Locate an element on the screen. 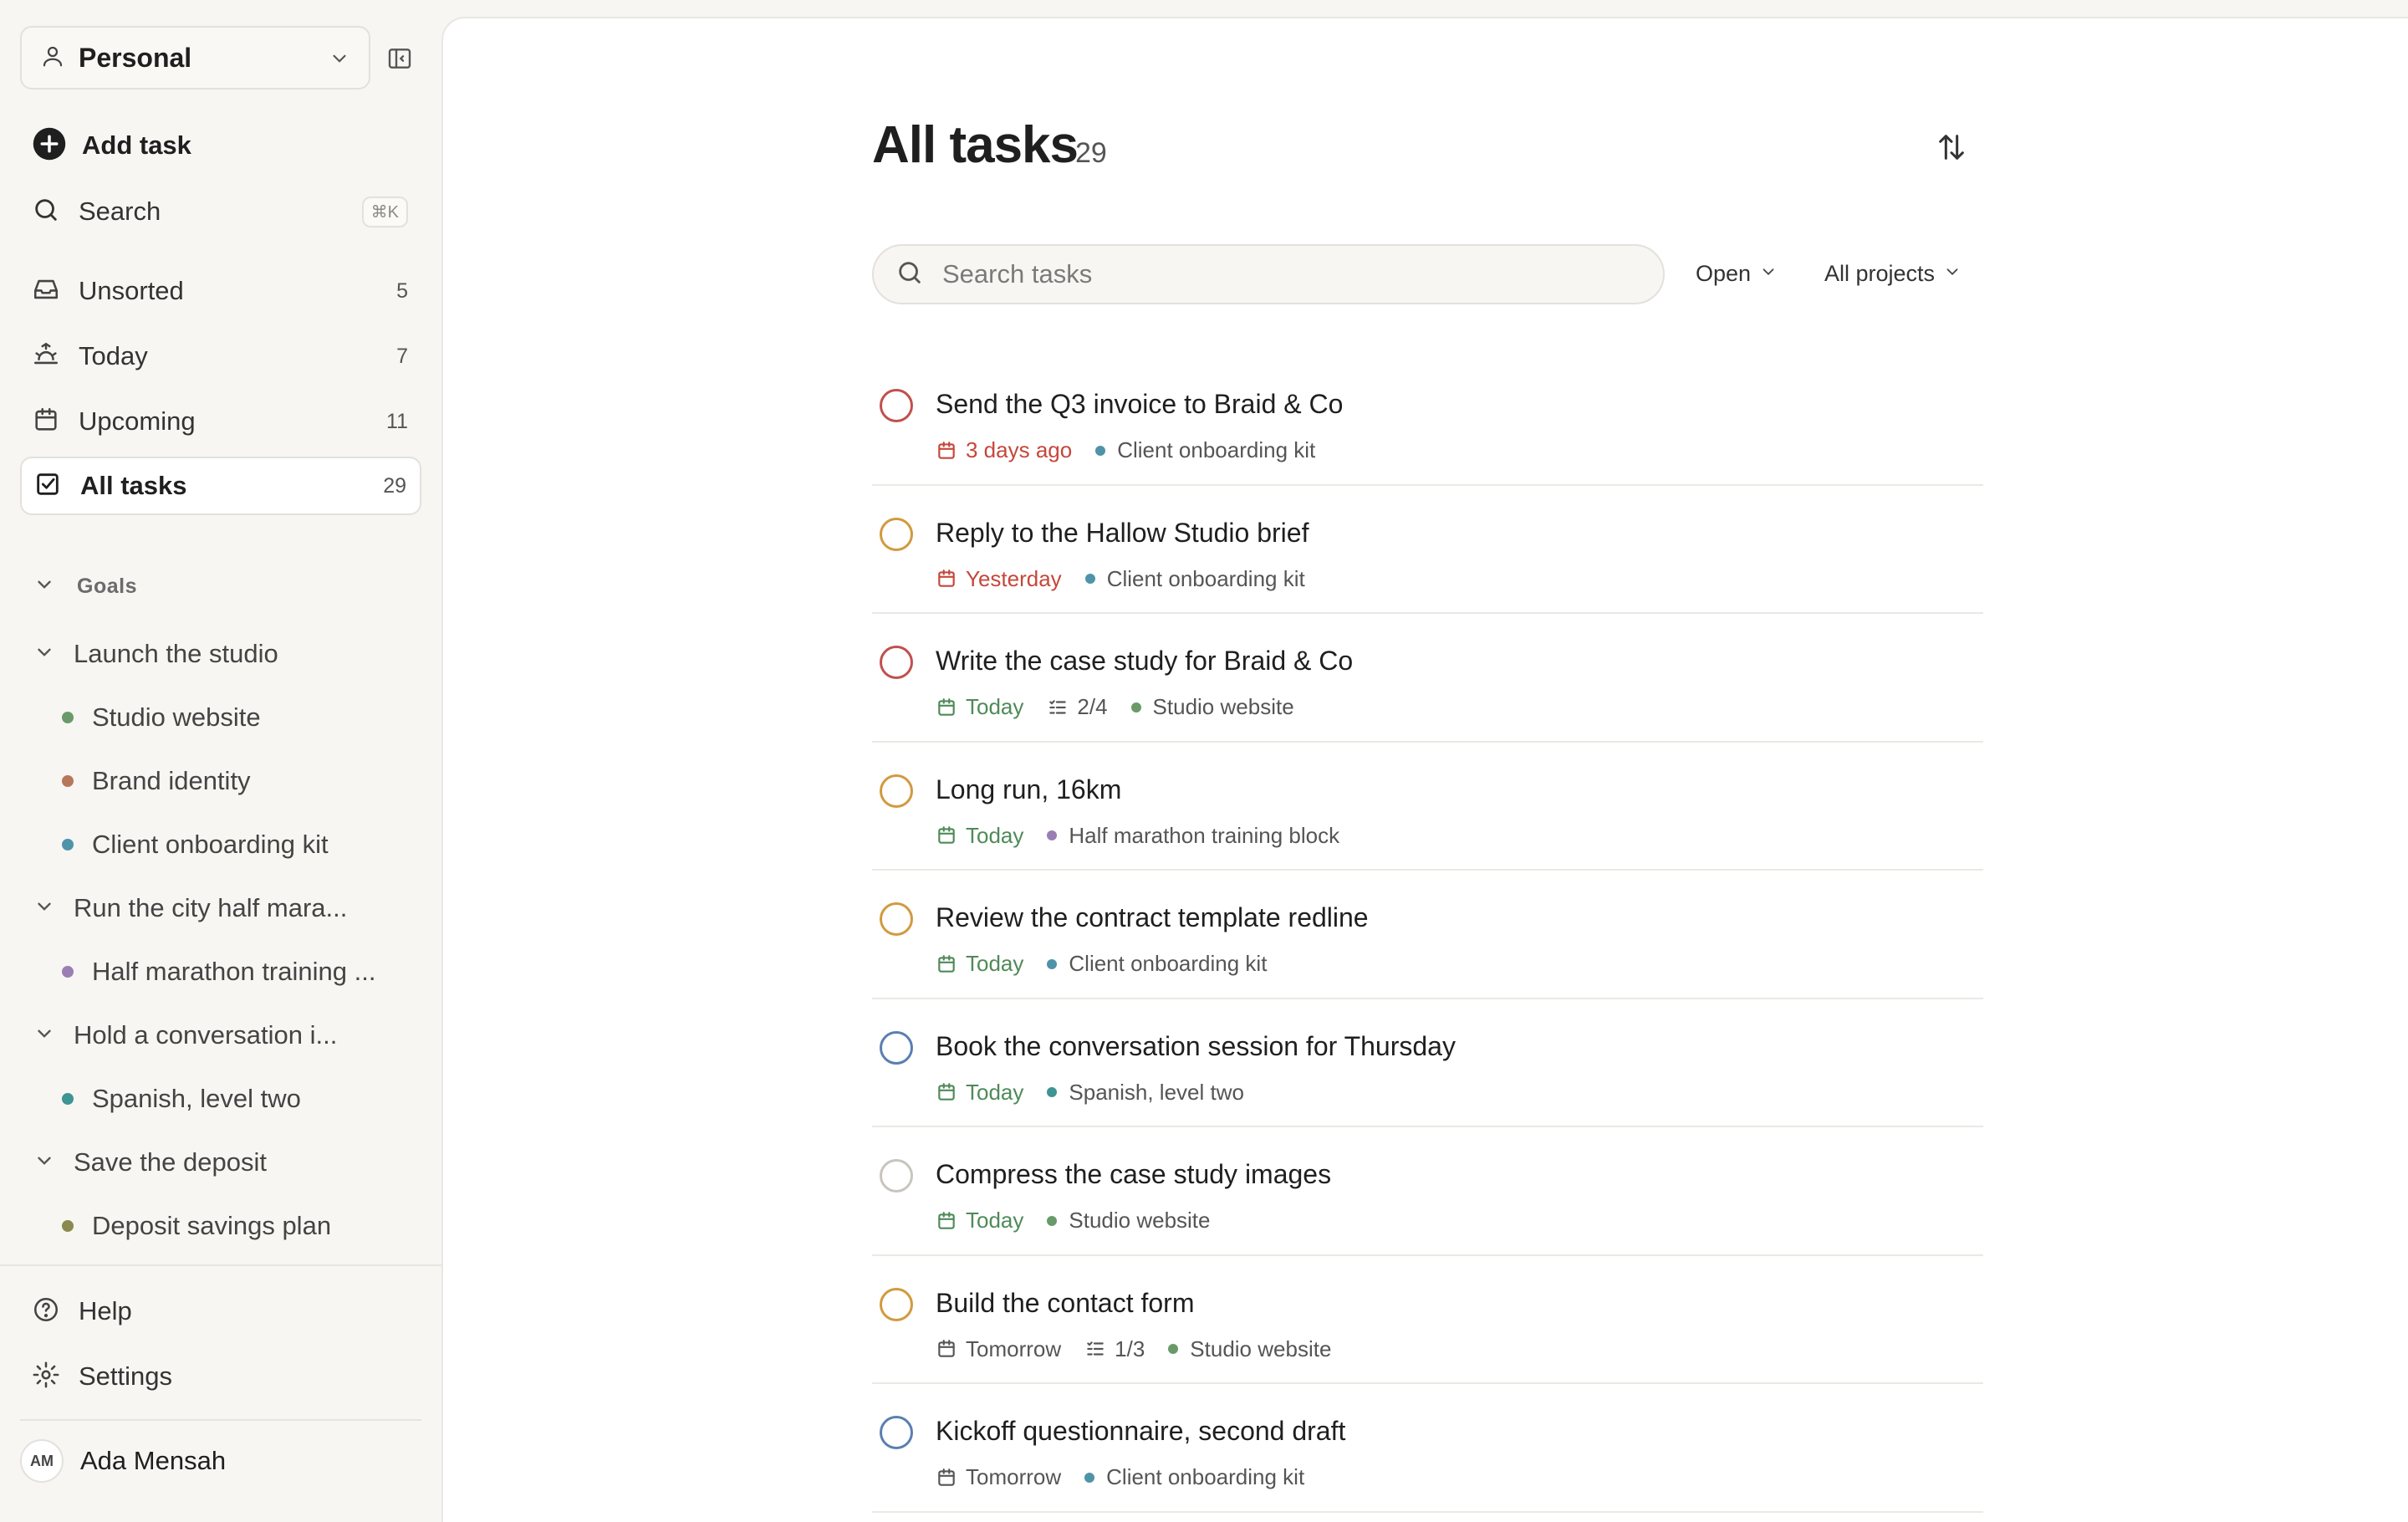  sort-button is located at coordinates (1951, 149).